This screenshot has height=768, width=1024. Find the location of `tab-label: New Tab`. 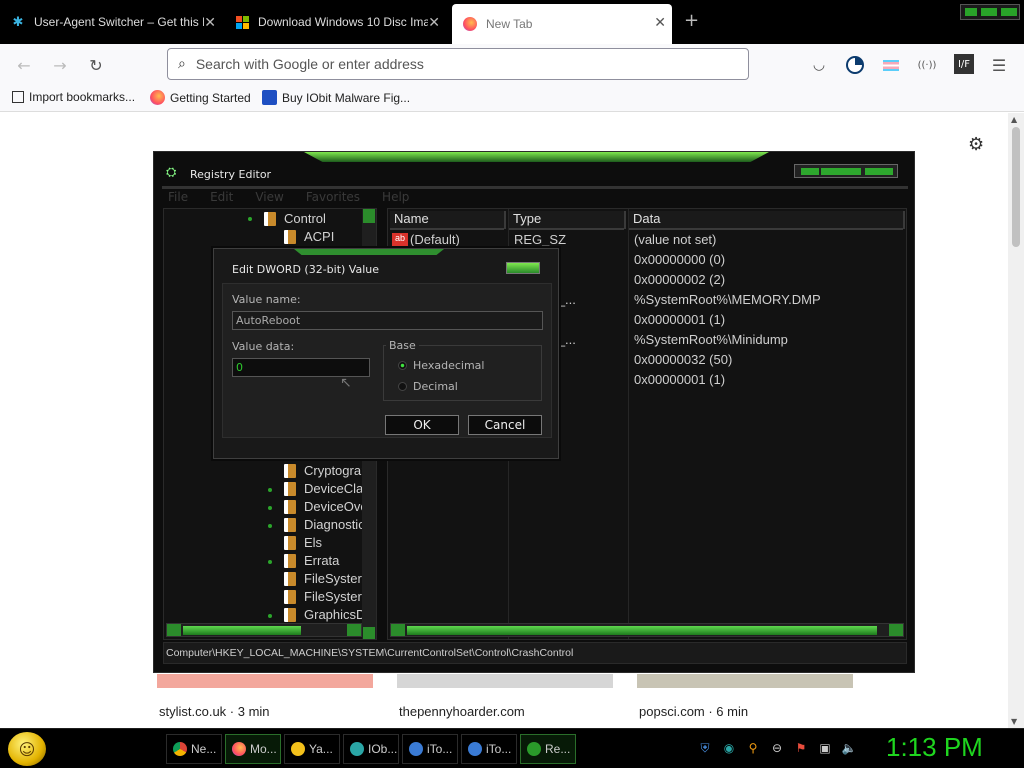

tab-label: New Tab is located at coordinates (509, 24).